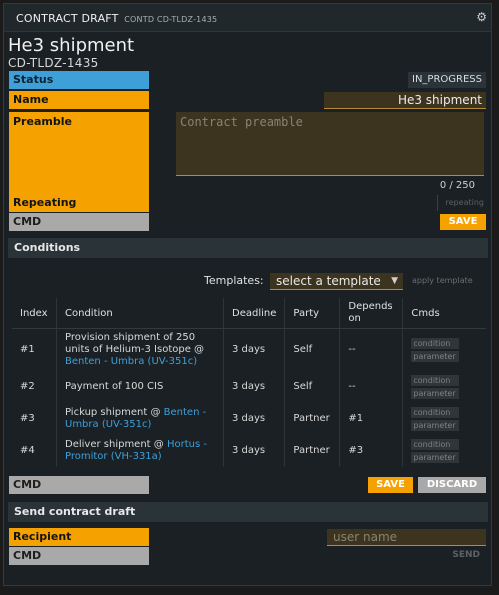 The width and height of the screenshot is (499, 595). I want to click on window-subtitle: CONTD CD-TLDZ-1435, so click(171, 19).